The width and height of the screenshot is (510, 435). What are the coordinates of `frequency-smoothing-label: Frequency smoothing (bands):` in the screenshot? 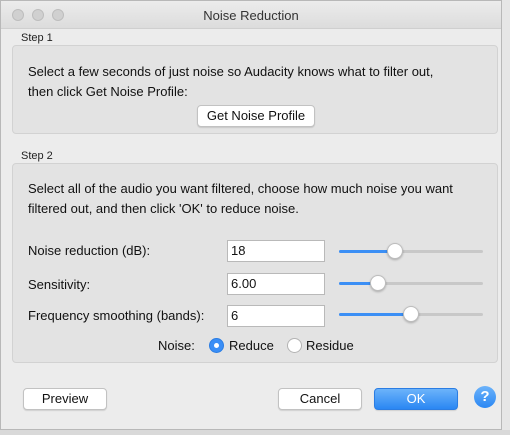 It's located at (116, 315).